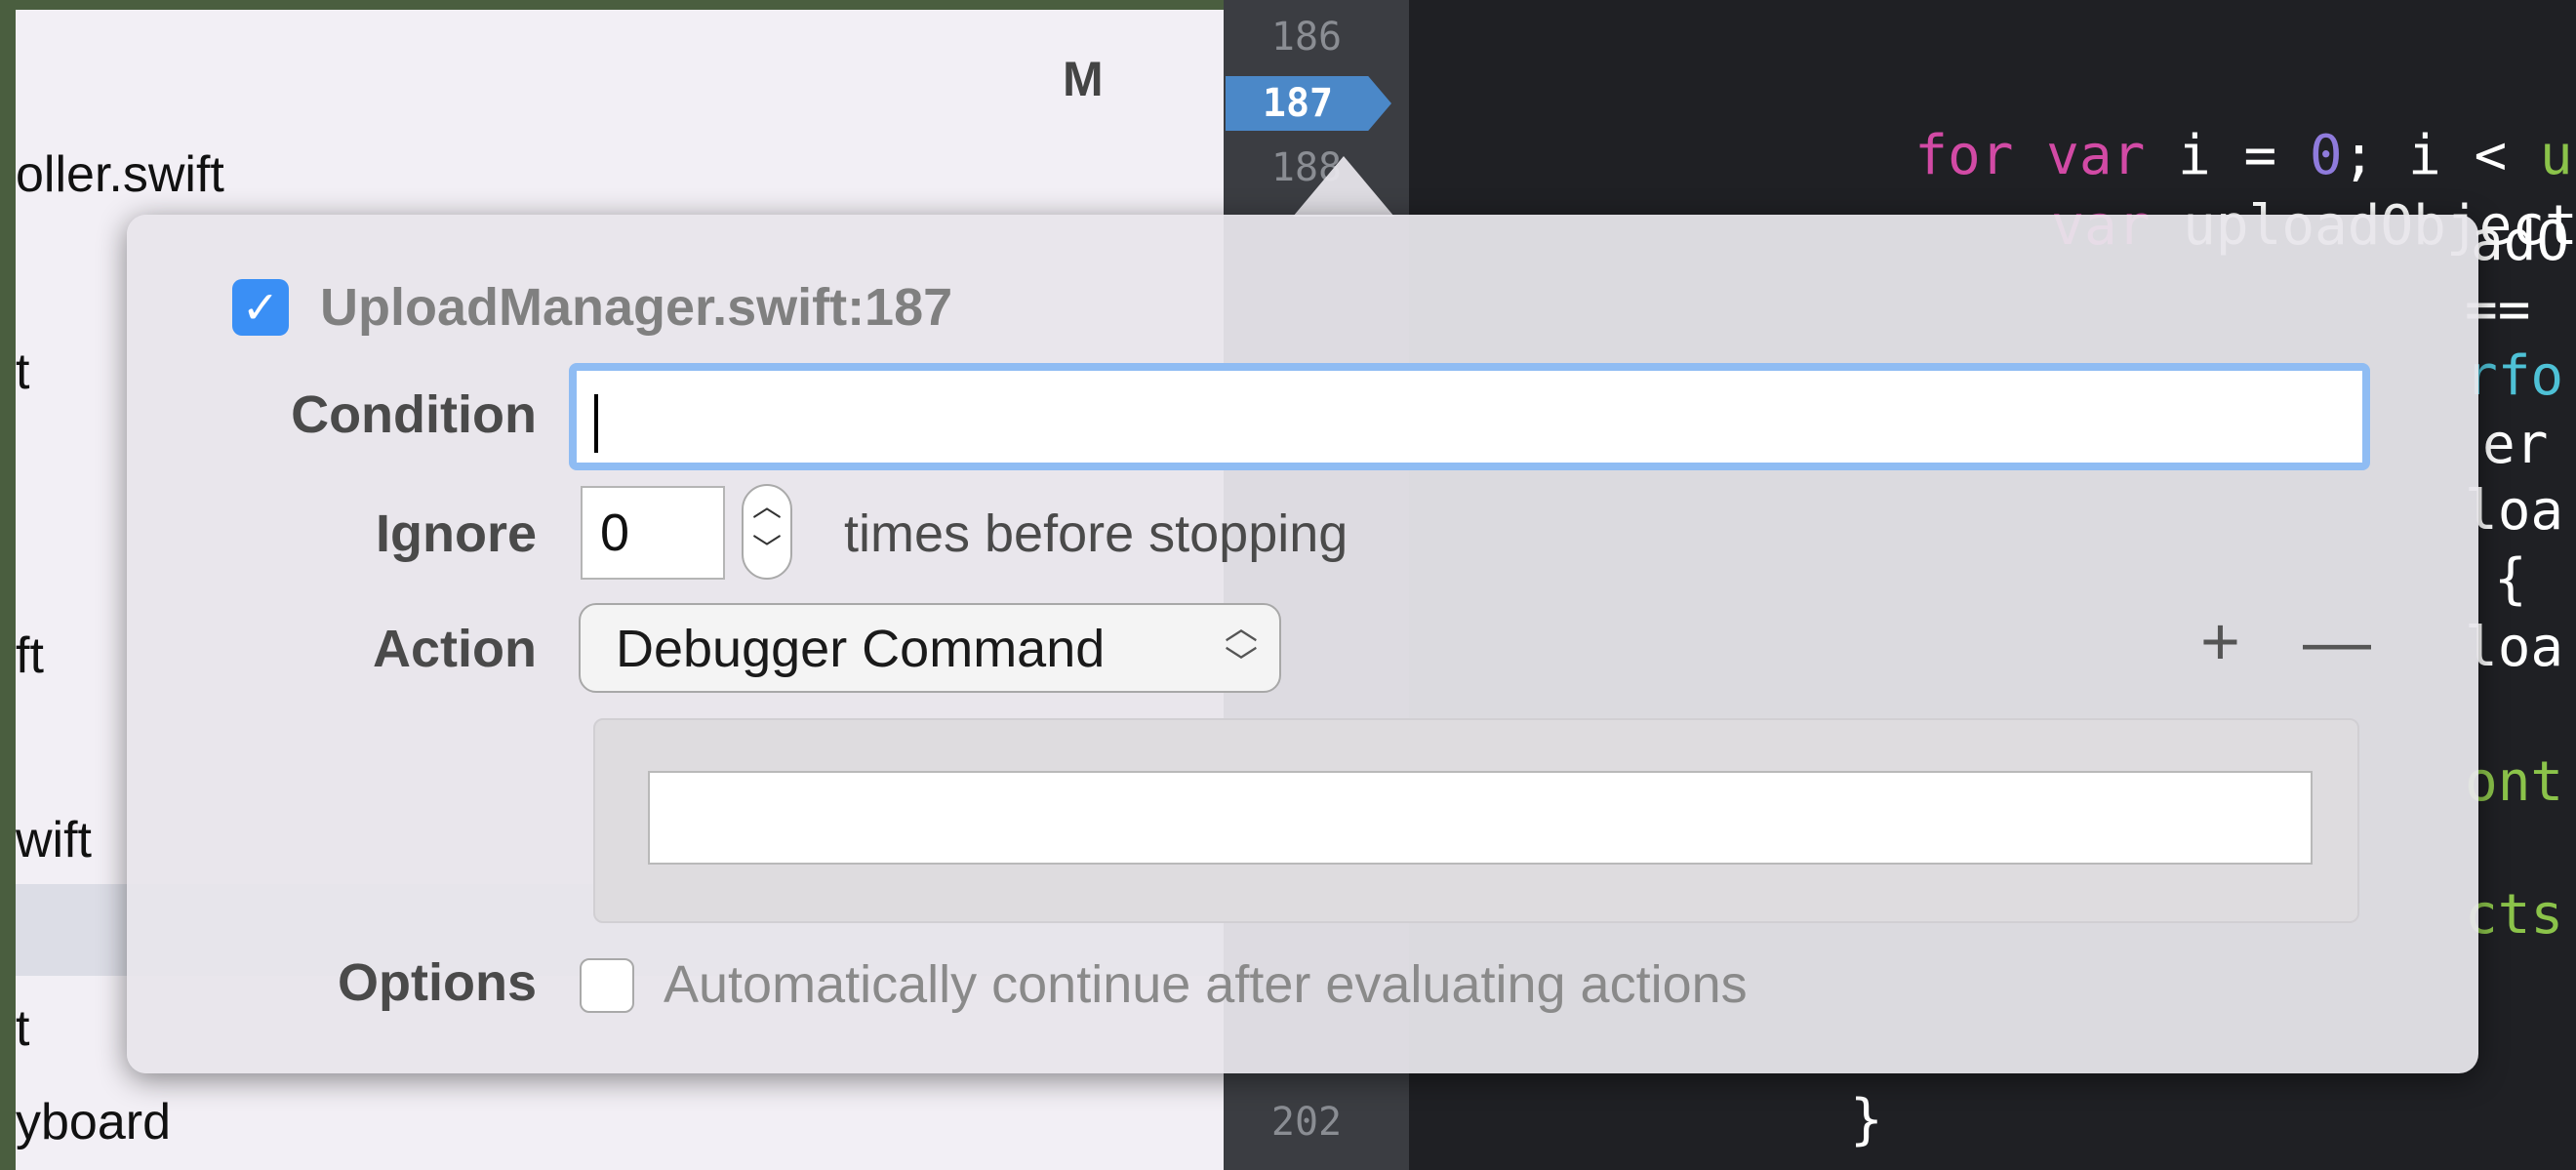  Describe the element at coordinates (93, 1122) in the screenshot. I see `navigator-file-row: yboard` at that location.